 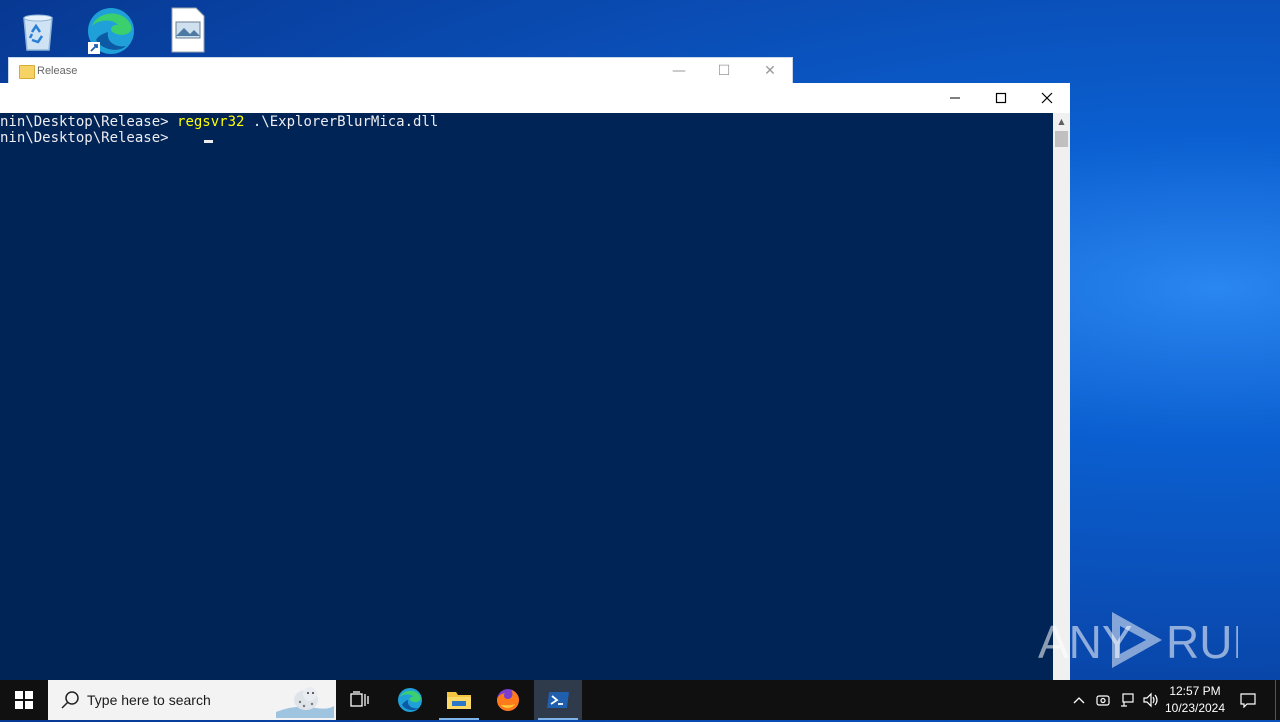 I want to click on volume-button, so click(x=1151, y=700).